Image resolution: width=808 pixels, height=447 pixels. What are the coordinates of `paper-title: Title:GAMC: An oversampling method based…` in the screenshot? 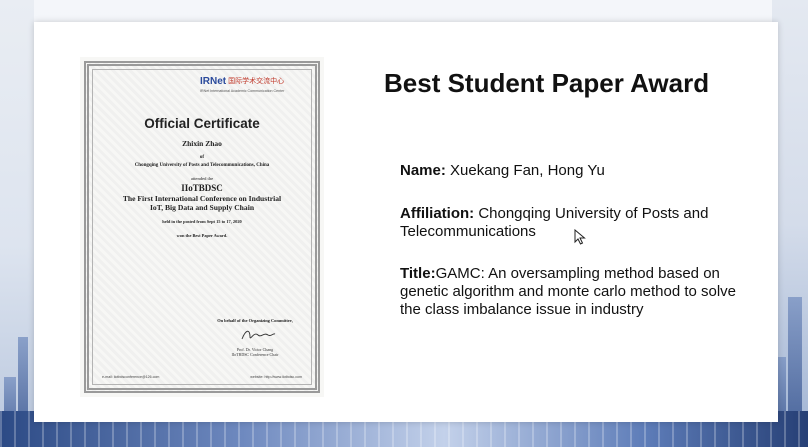 It's located at (572, 292).